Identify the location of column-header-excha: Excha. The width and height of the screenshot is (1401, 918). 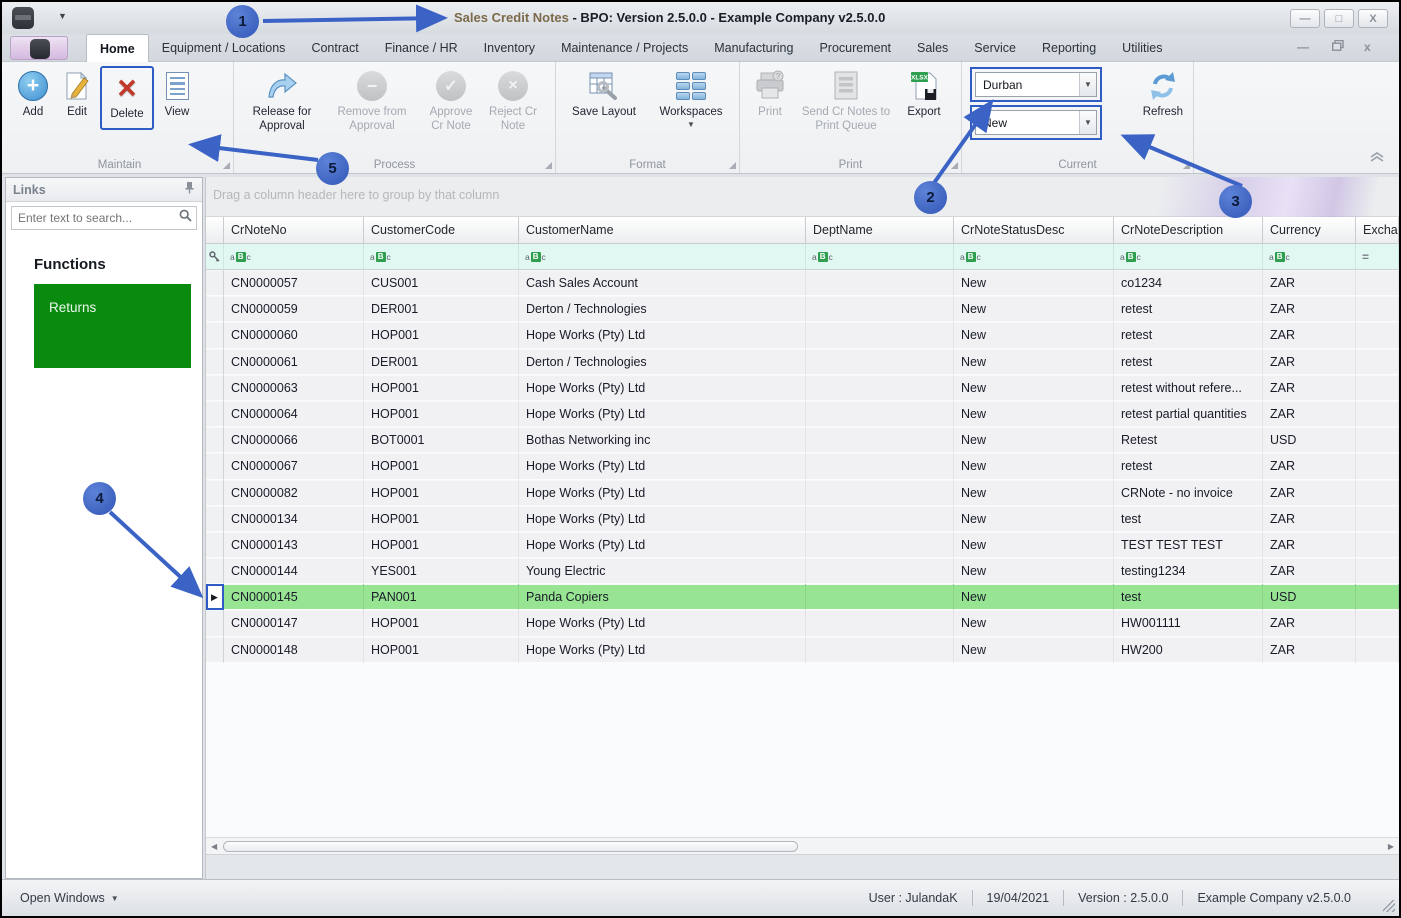
(1377, 230).